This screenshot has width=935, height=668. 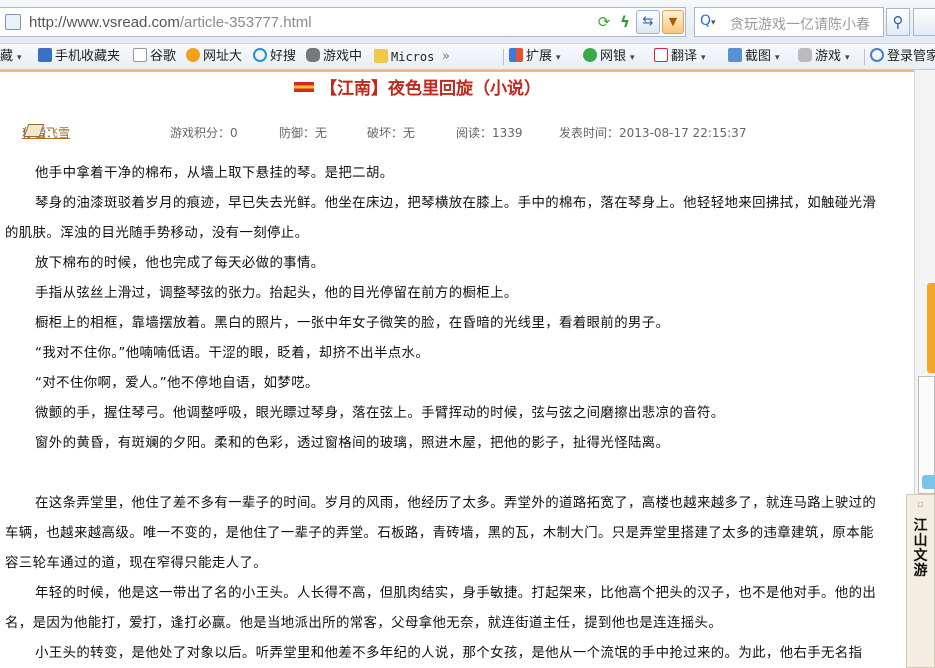 I want to click on paragraph: “我对不住你。”他喃喃低语。干涩的眼，眨着，却挤不出半点水。, so click(x=232, y=353).